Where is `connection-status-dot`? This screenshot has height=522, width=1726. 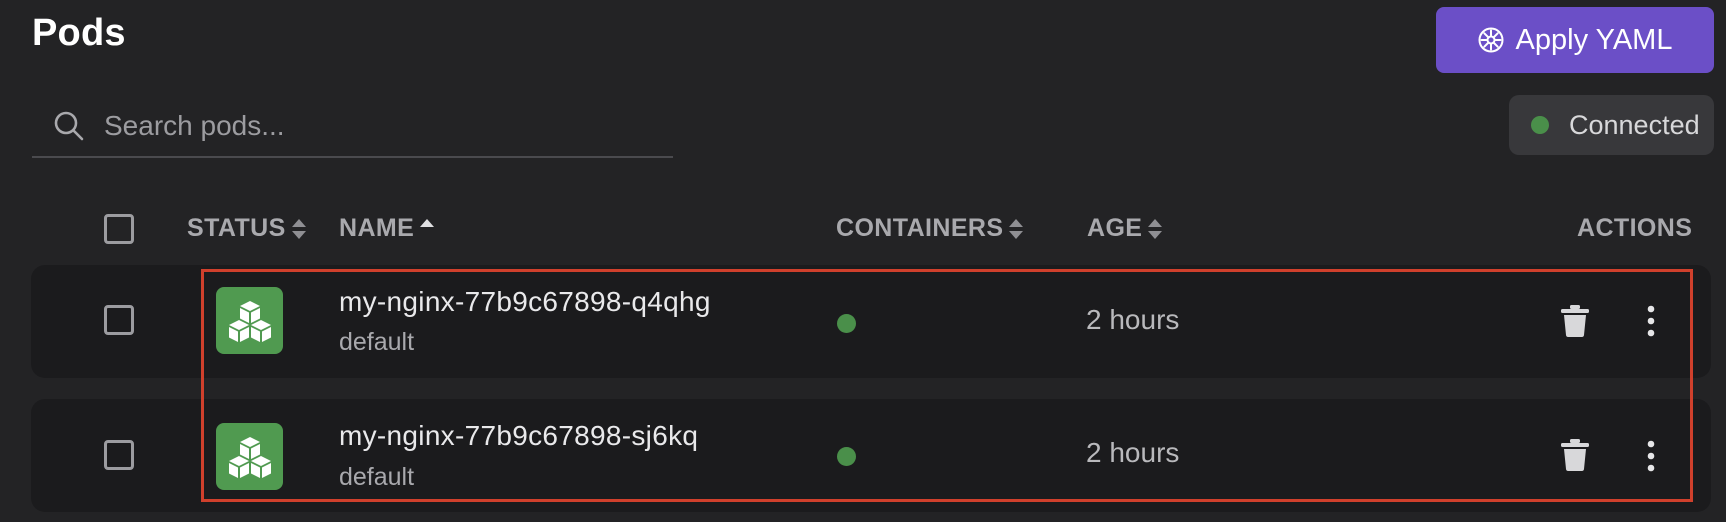 connection-status-dot is located at coordinates (1540, 125).